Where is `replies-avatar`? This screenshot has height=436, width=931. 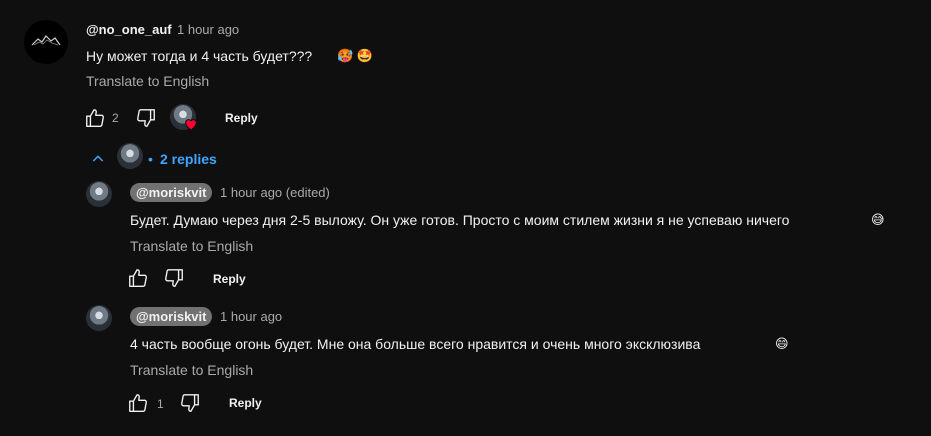 replies-avatar is located at coordinates (130, 156).